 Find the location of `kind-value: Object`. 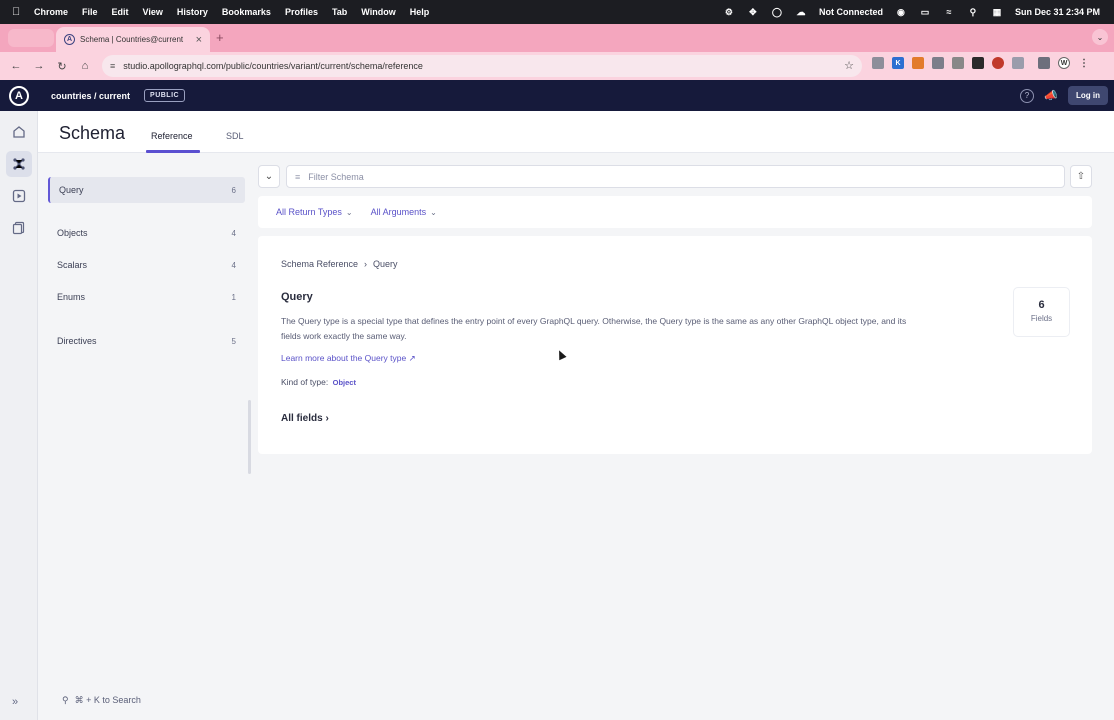

kind-value: Object is located at coordinates (344, 382).